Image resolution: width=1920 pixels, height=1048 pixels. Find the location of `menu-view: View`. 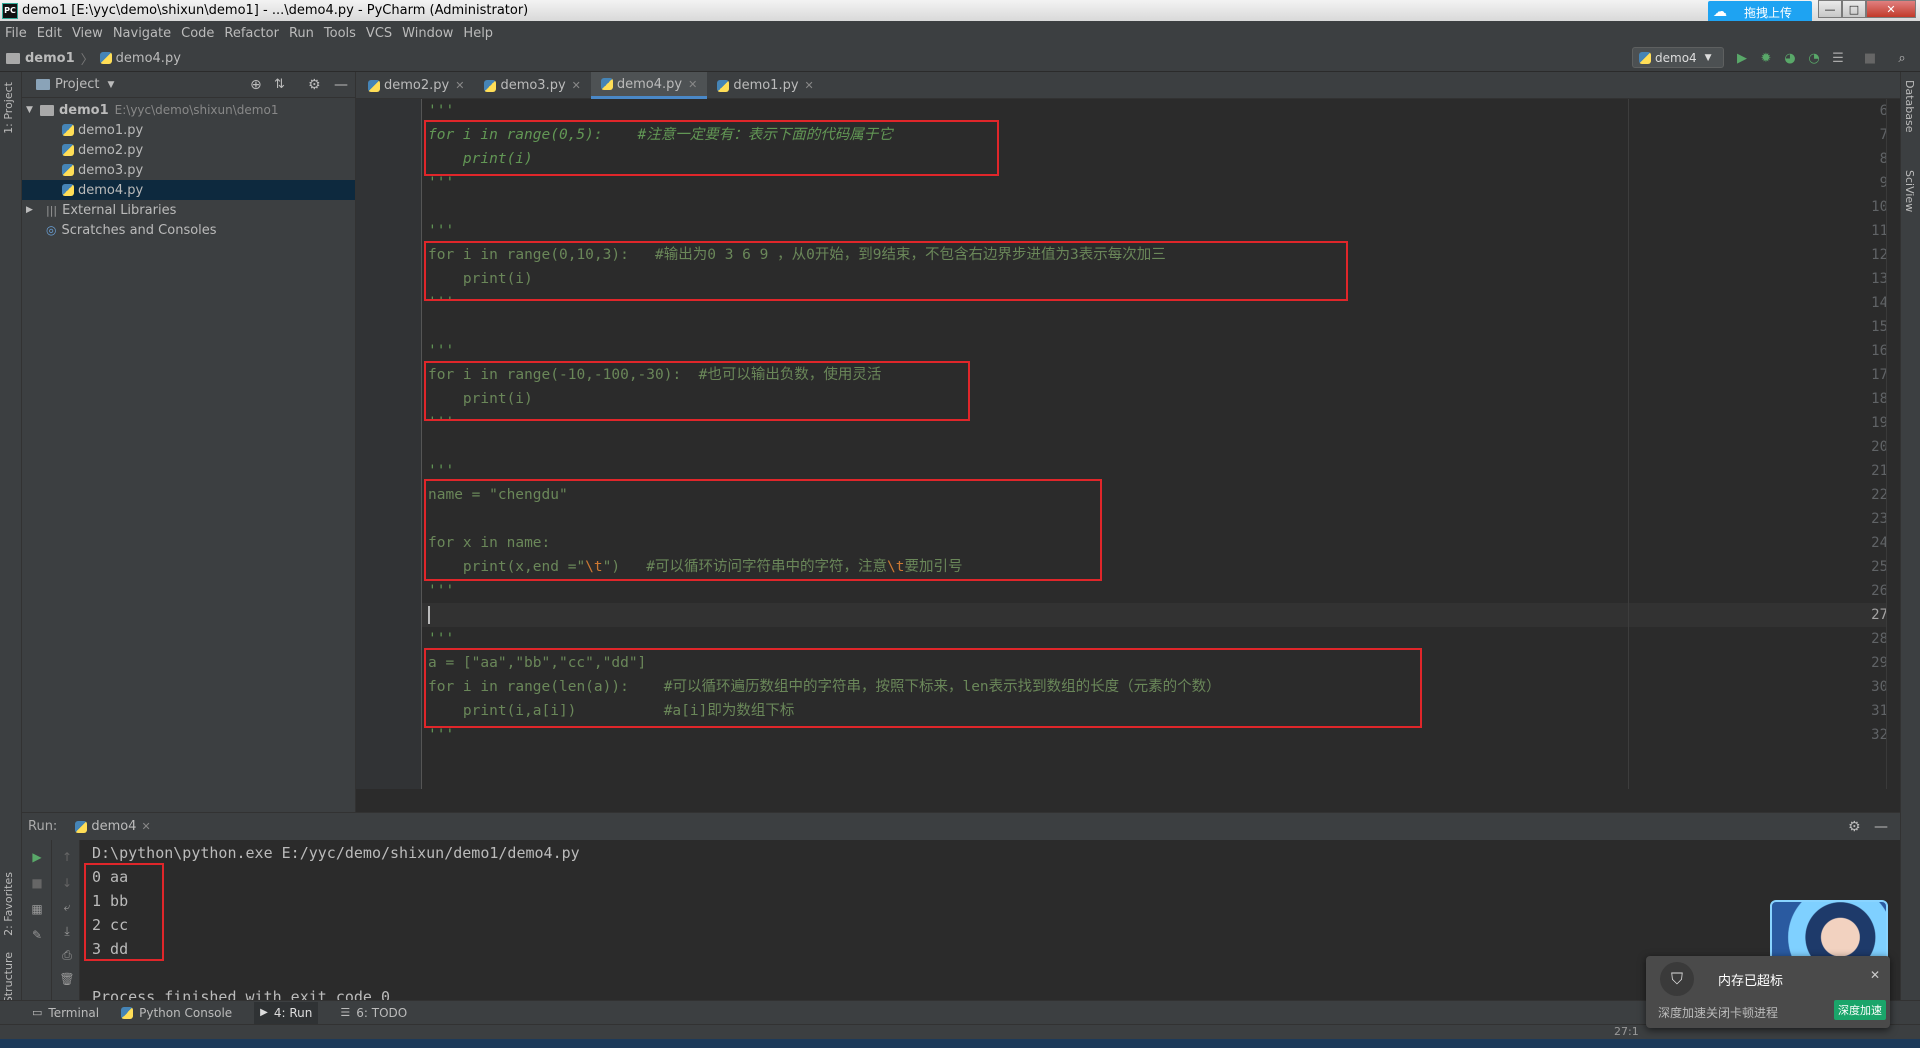

menu-view: View is located at coordinates (87, 33).